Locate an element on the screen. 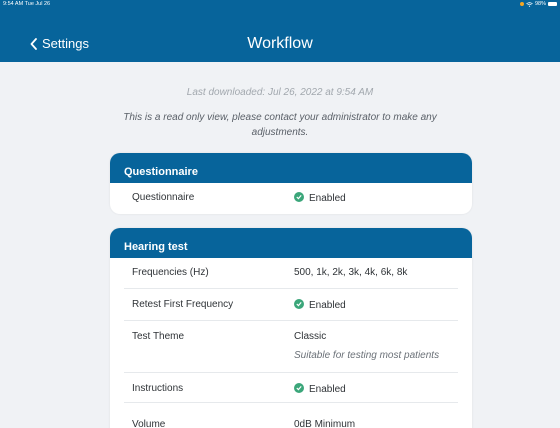  last-downloaded-text: Last downloaded: Jul 26, 2022 at 9:54 AM is located at coordinates (280, 92).